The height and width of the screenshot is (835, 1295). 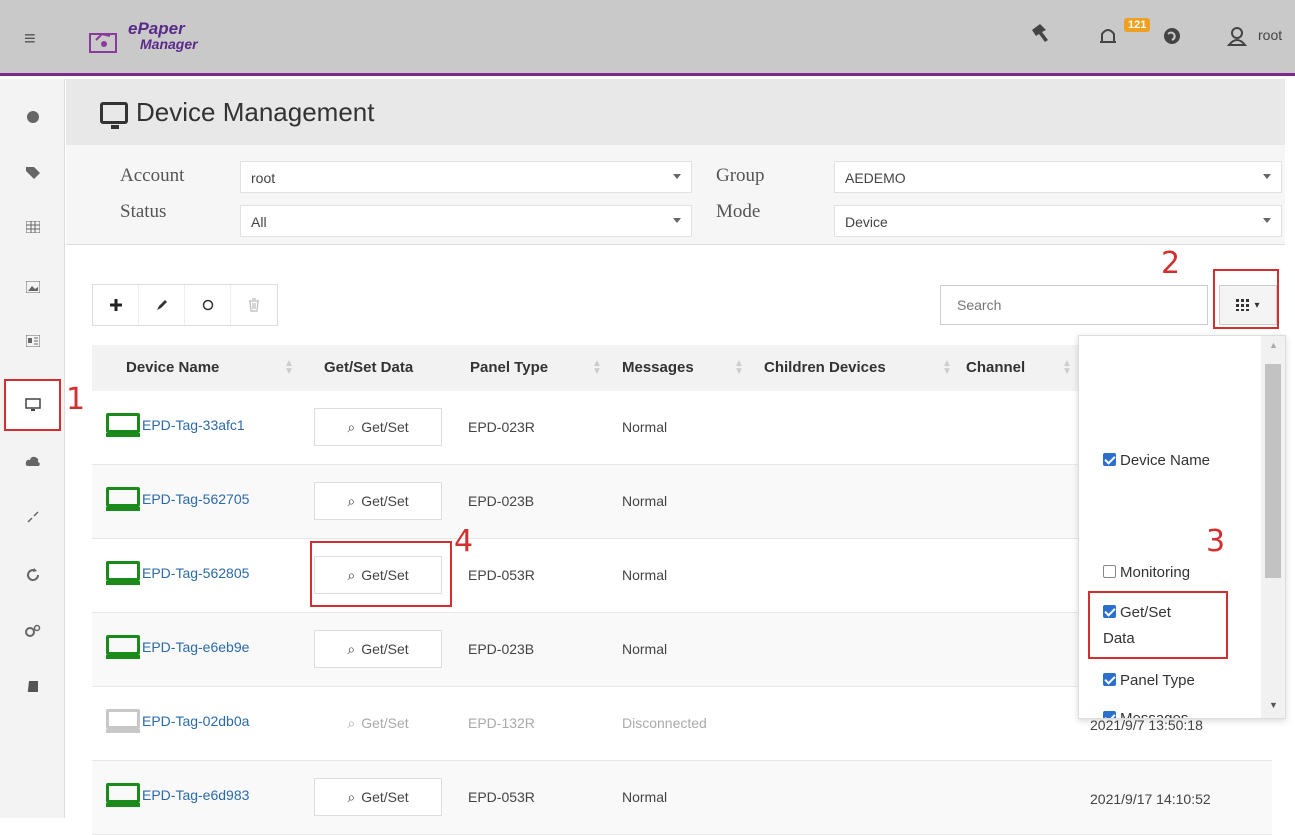 What do you see at coordinates (466, 221) in the screenshot?
I see `status-select: All` at bounding box center [466, 221].